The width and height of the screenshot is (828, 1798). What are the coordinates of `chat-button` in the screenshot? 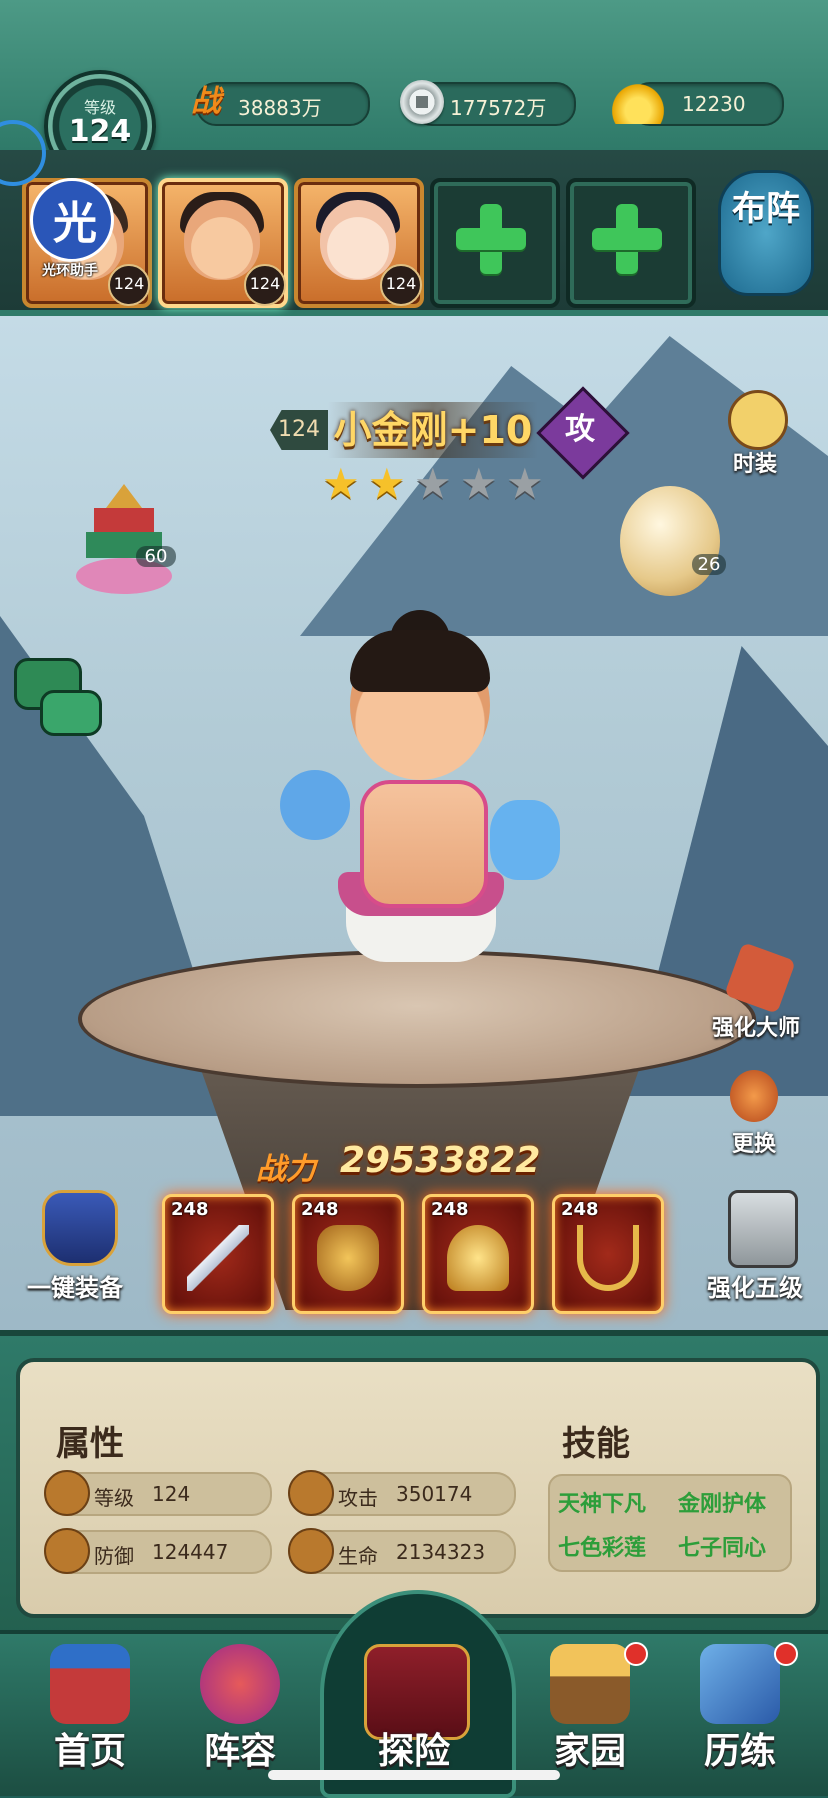 It's located at (54, 694).